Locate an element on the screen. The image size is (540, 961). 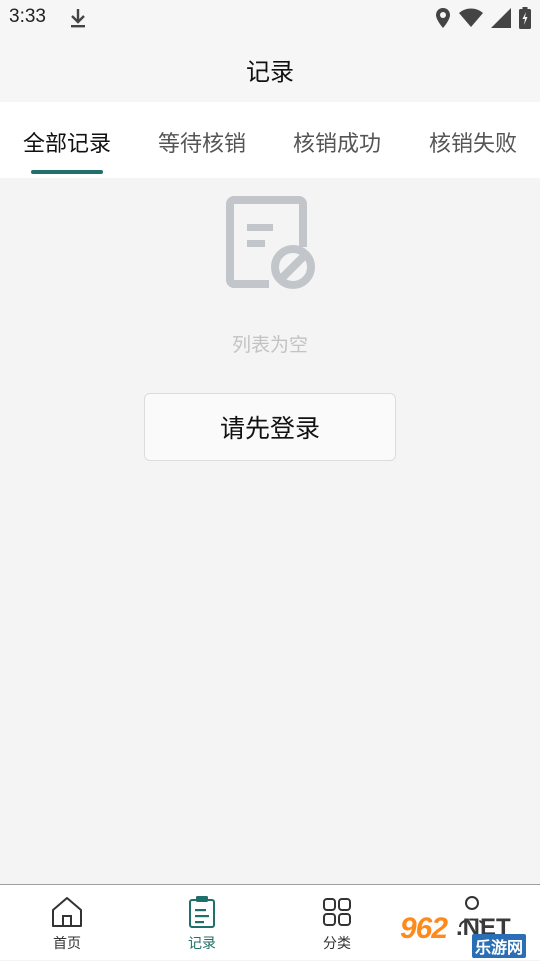
nav-records: 记录 is located at coordinates (202, 923).